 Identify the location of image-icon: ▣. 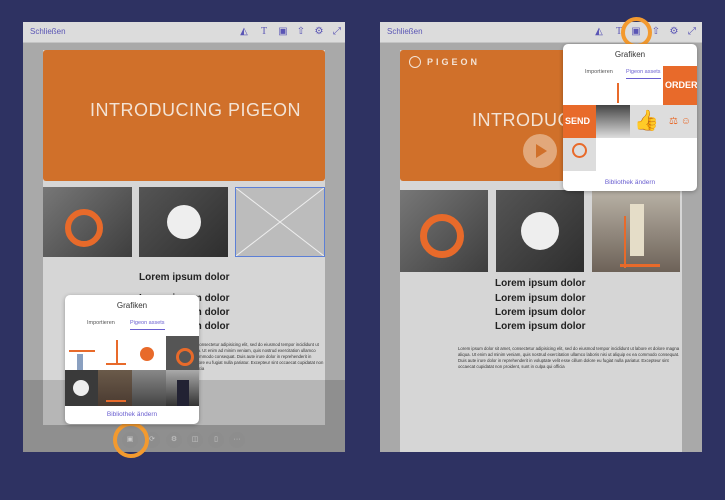
(283, 32).